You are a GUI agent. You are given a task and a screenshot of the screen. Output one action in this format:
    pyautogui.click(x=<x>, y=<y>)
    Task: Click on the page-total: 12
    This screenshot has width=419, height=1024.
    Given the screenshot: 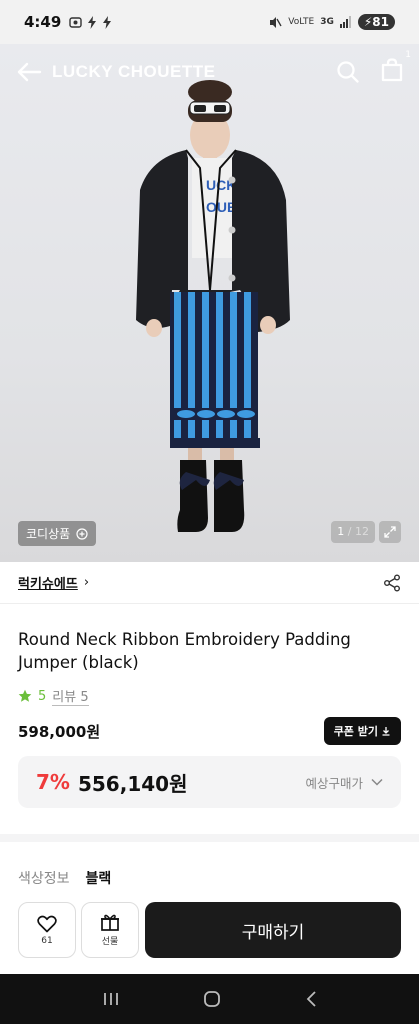 What is the action you would take?
    pyautogui.click(x=362, y=531)
    